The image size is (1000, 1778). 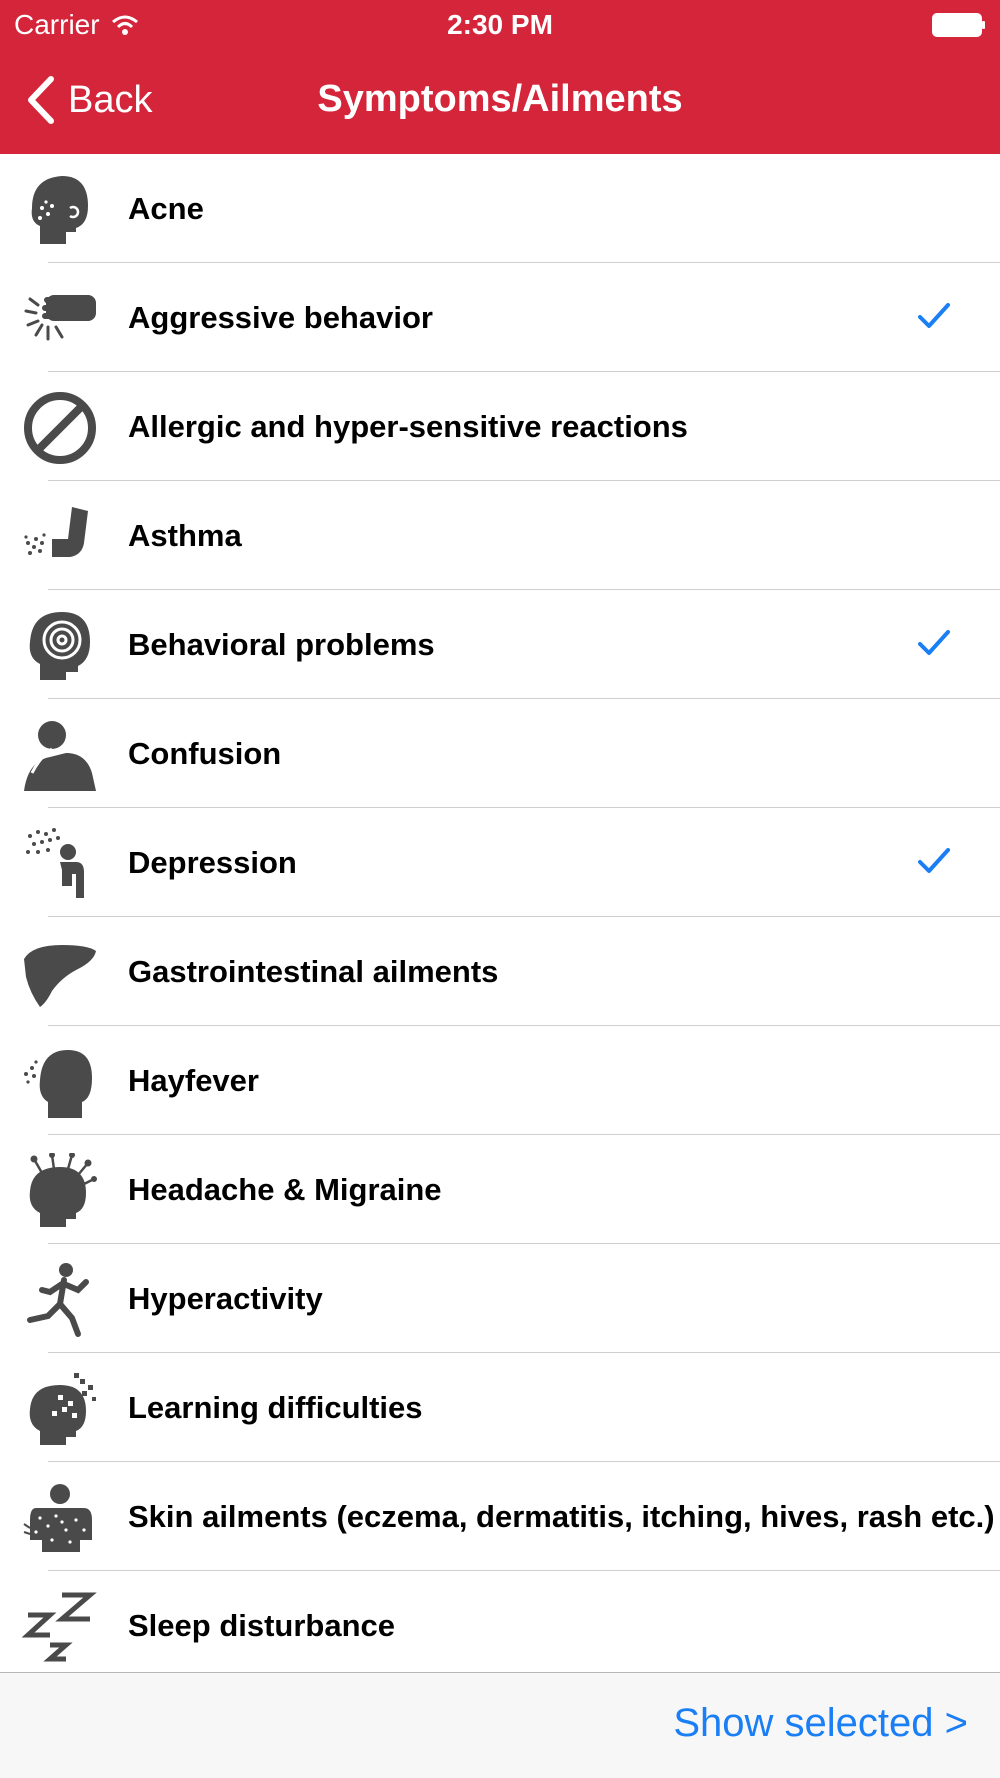 What do you see at coordinates (500, 1080) in the screenshot?
I see `list-item: Hayfever` at bounding box center [500, 1080].